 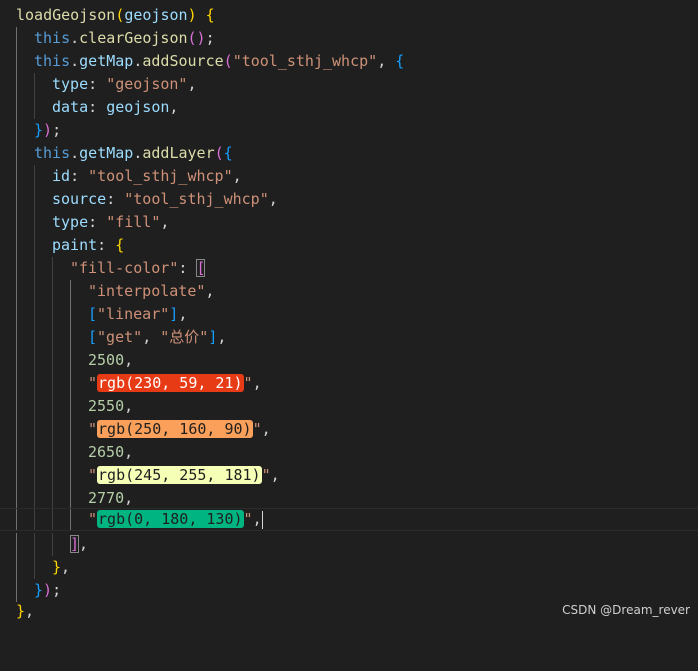 What do you see at coordinates (175, 429) in the screenshot?
I see `color-swatch-stop-2: rgb(250, 160, 90)` at bounding box center [175, 429].